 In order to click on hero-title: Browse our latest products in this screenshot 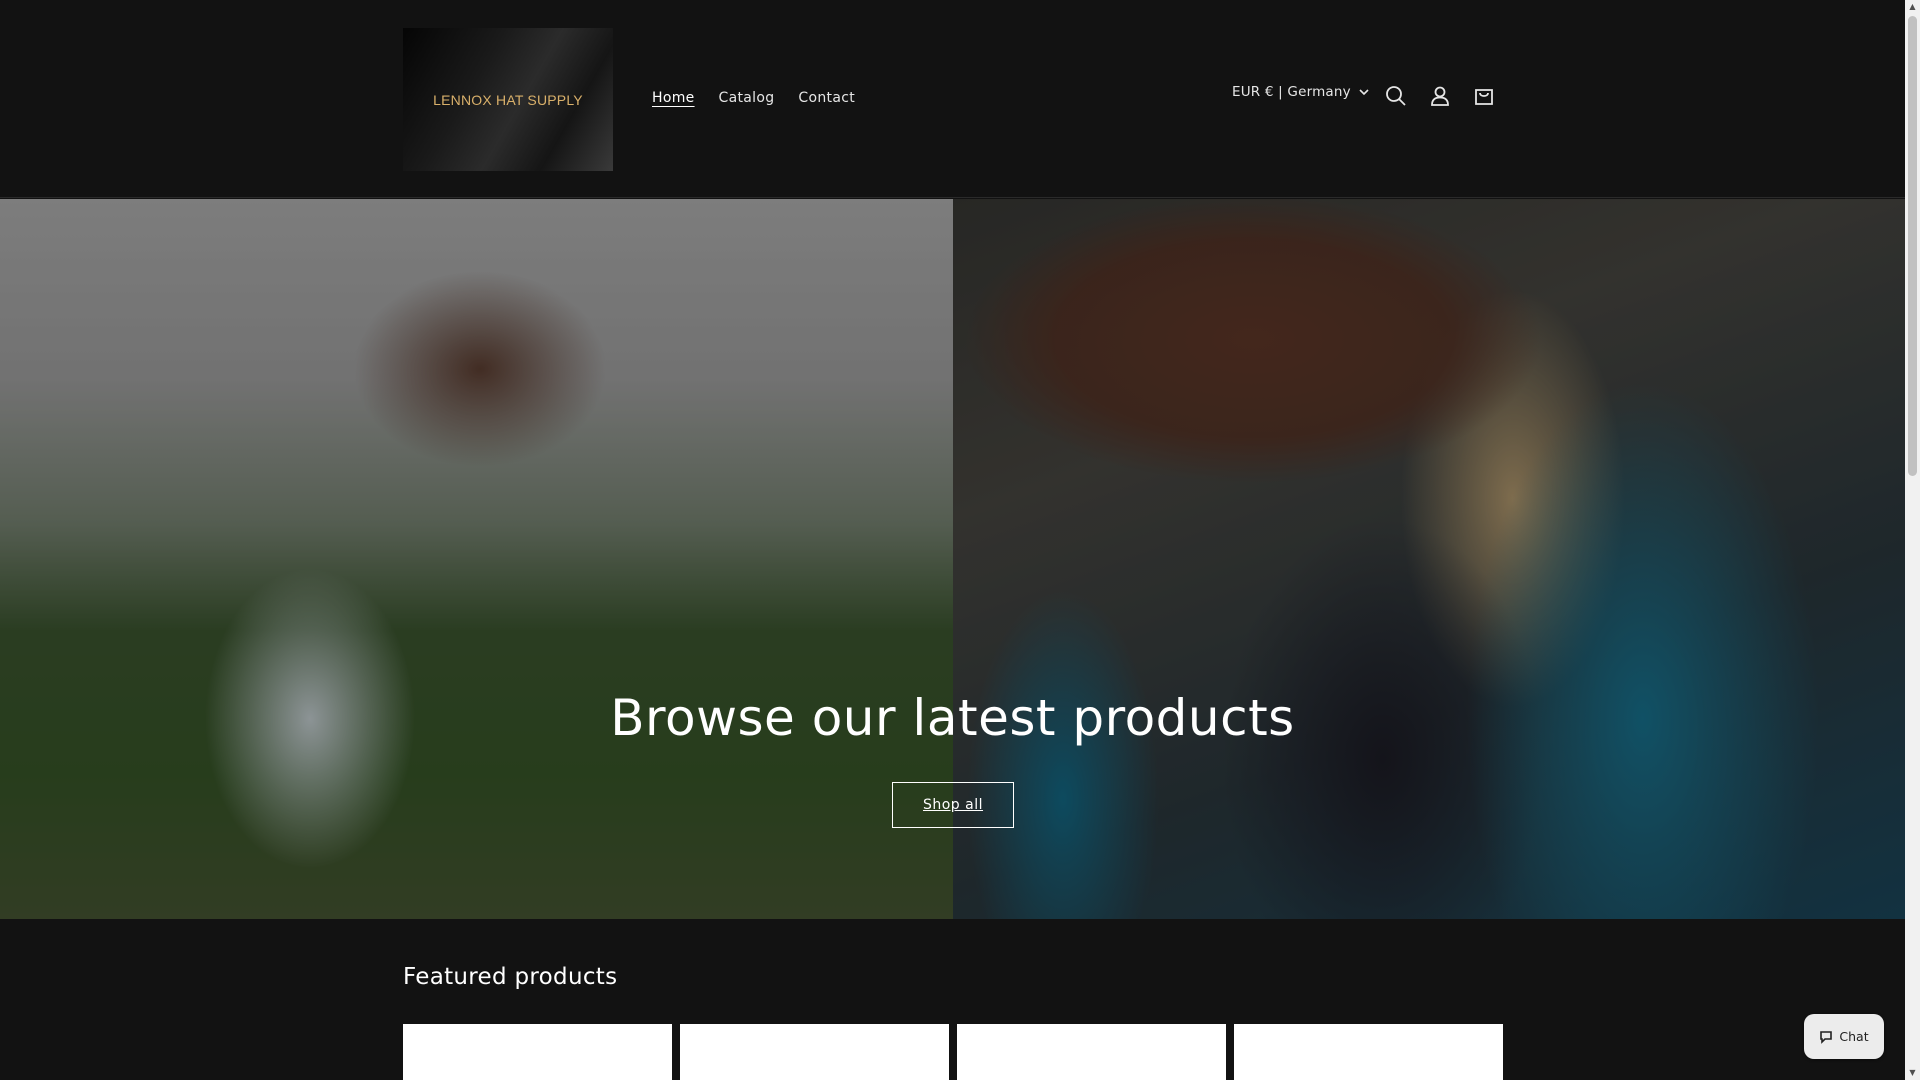, I will do `click(952, 718)`.